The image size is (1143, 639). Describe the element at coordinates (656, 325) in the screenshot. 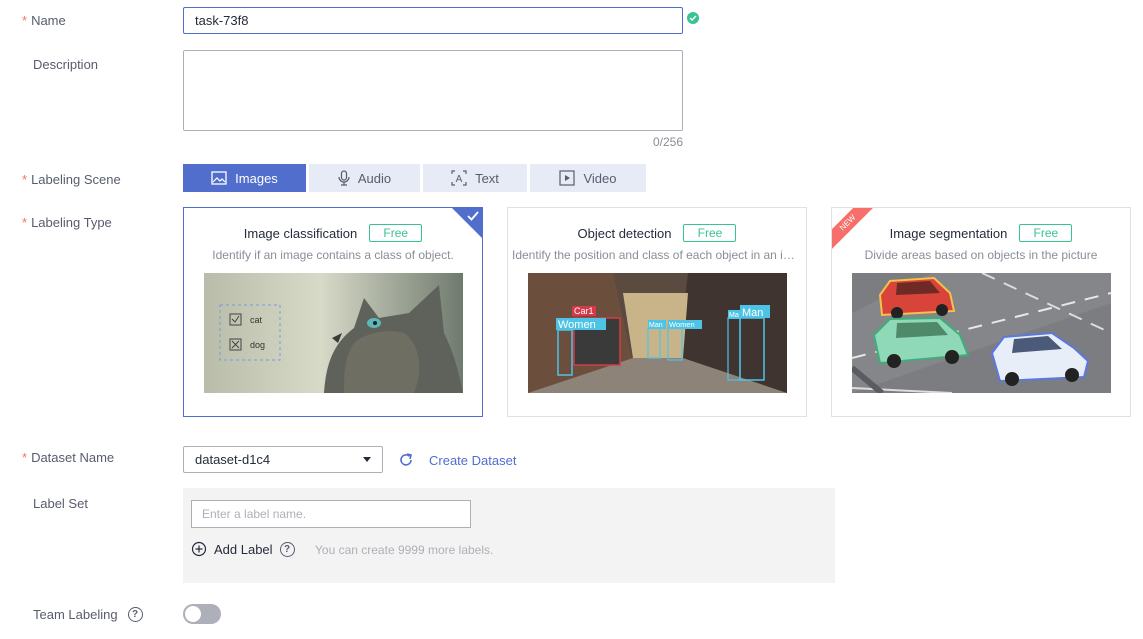

I see `man-tag: Man` at that location.